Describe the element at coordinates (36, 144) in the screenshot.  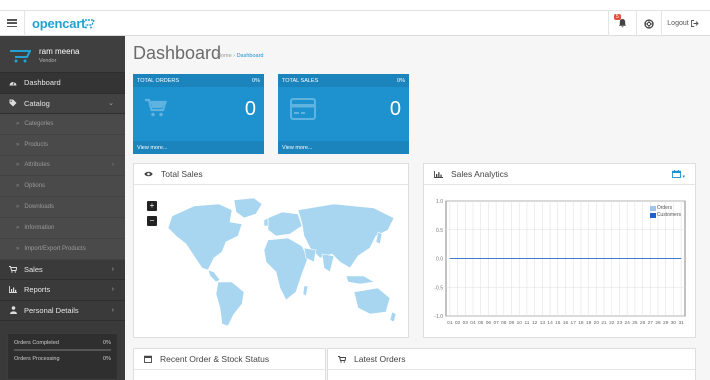
I see `sidebar-item-label: Products` at that location.